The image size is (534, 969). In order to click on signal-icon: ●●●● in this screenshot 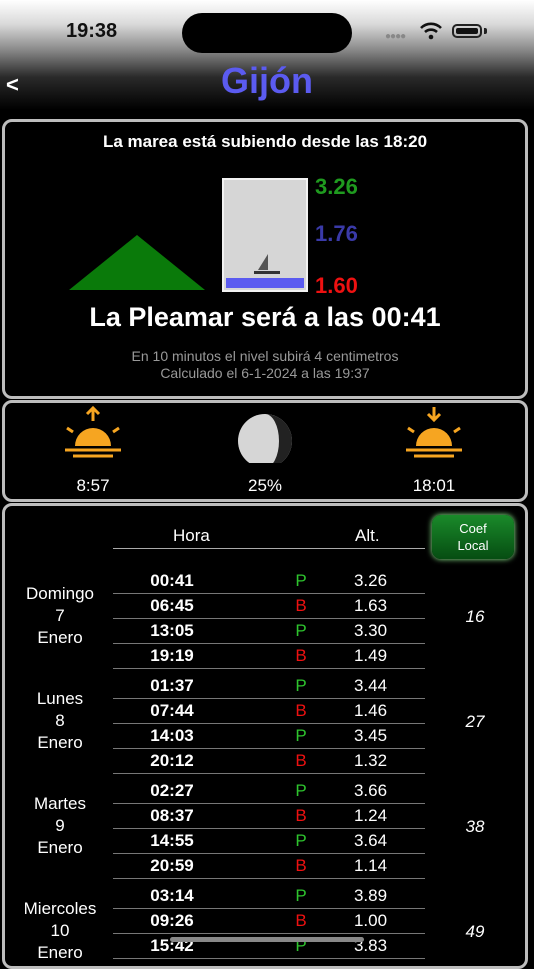, I will do `click(395, 36)`.